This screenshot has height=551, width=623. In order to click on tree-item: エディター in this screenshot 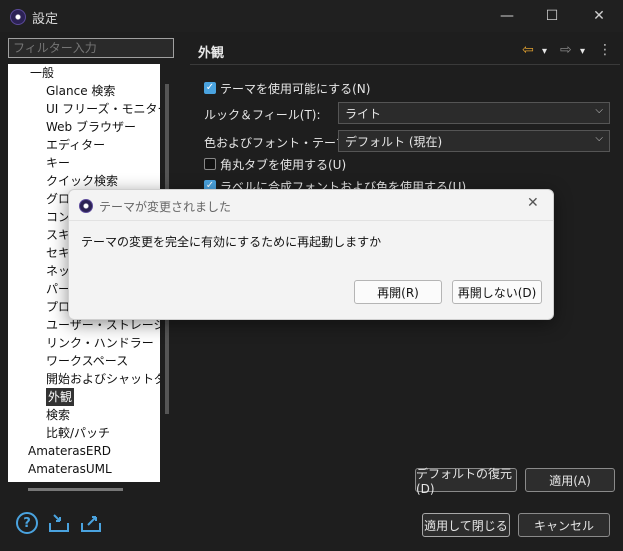, I will do `click(75, 145)`.